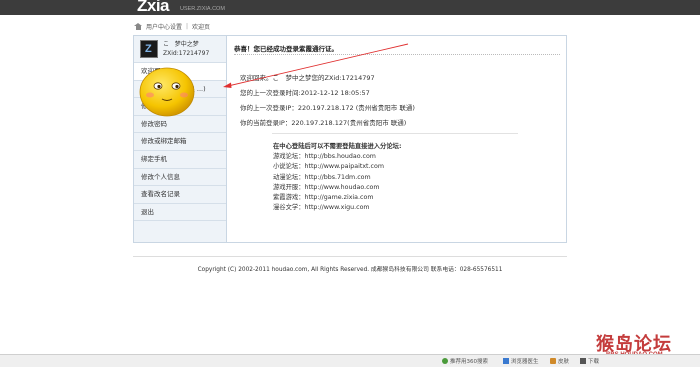 The width and height of the screenshot is (700, 367). What do you see at coordinates (337, 157) in the screenshot?
I see `forum-link: 游戏论坛：http://bbs.houdao.com` at bounding box center [337, 157].